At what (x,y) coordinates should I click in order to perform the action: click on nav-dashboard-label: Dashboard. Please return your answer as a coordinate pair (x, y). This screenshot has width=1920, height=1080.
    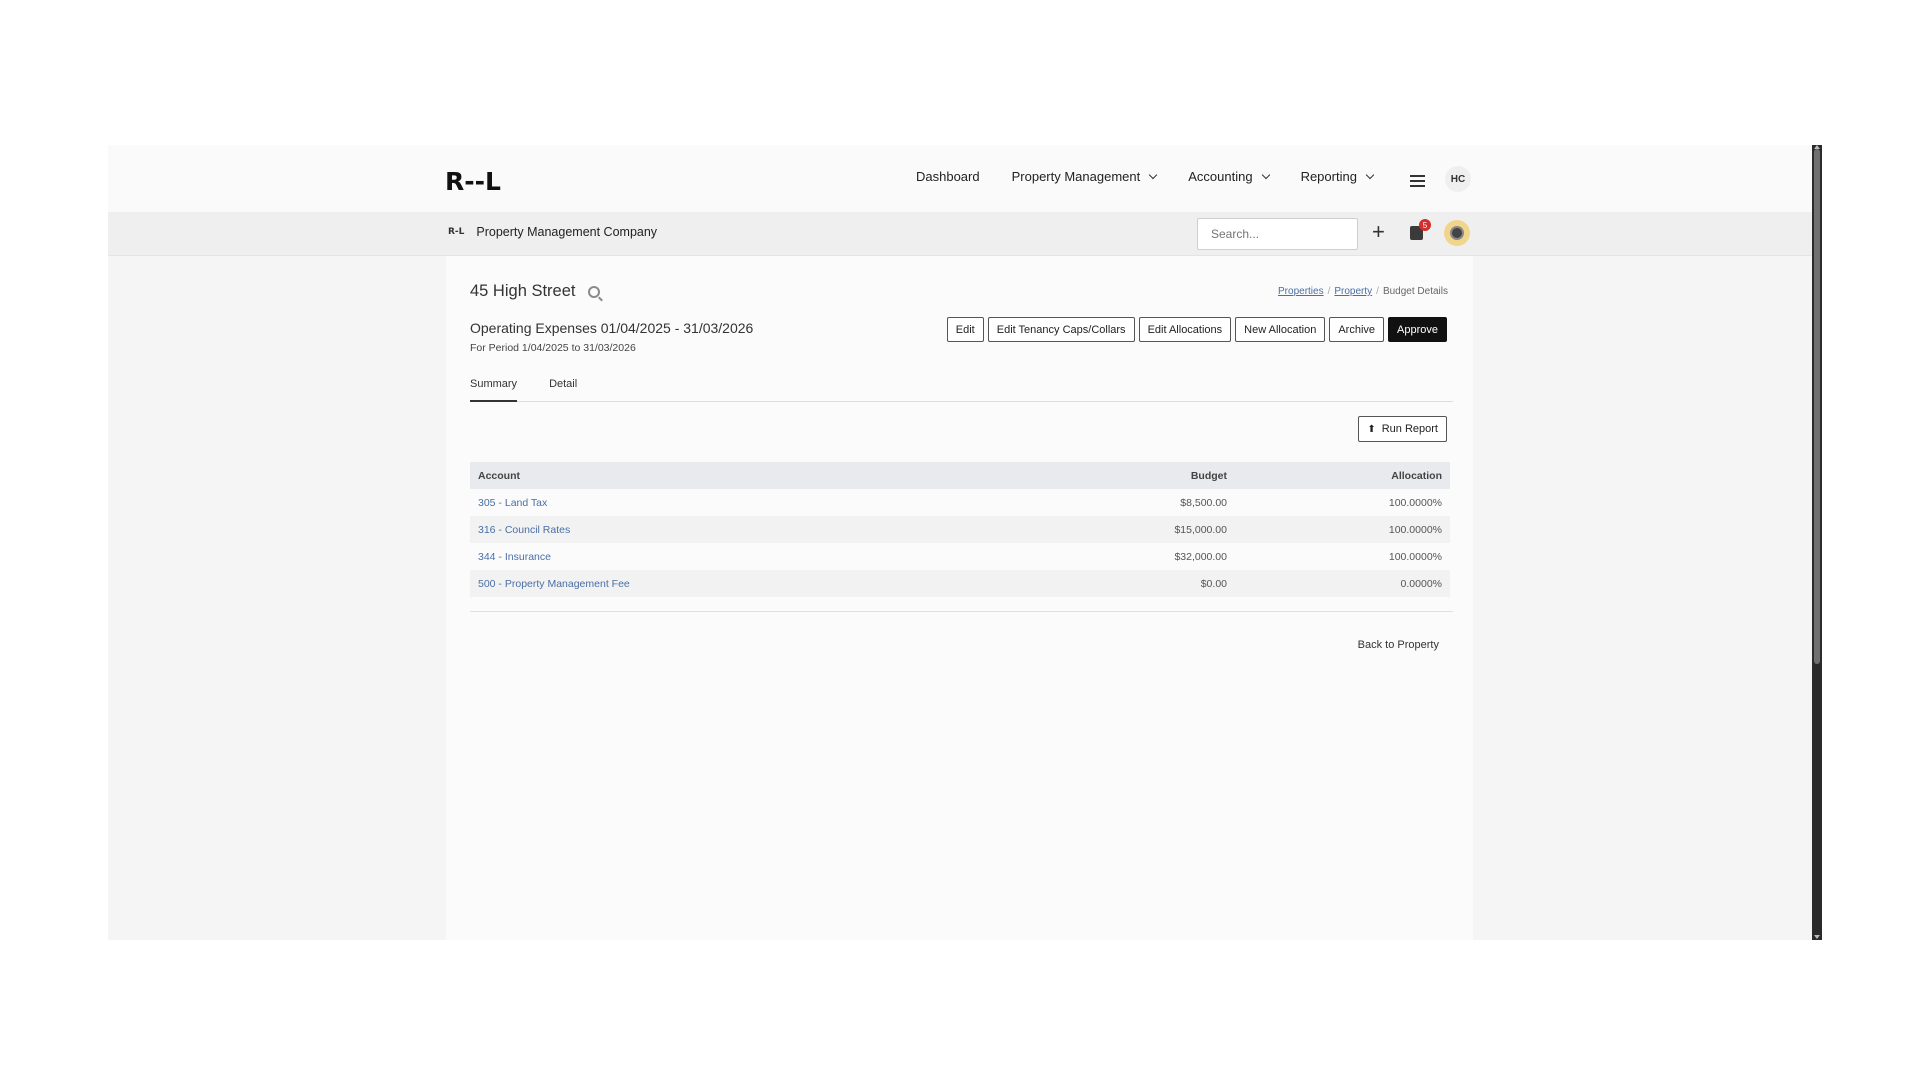
    Looking at the image, I should click on (948, 176).